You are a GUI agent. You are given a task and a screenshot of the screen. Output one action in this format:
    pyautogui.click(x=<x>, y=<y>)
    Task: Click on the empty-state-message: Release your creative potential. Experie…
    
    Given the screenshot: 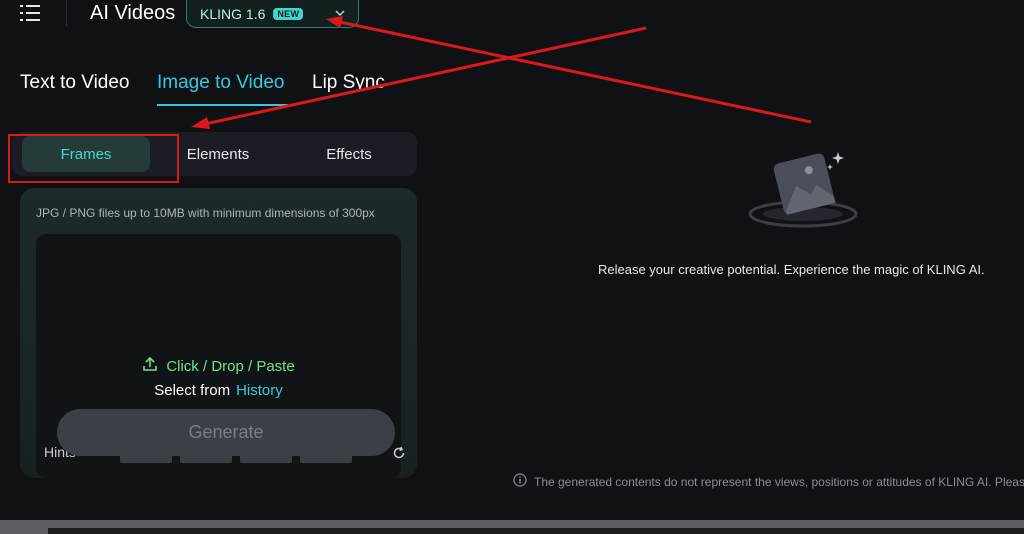 What is the action you would take?
    pyautogui.click(x=791, y=269)
    